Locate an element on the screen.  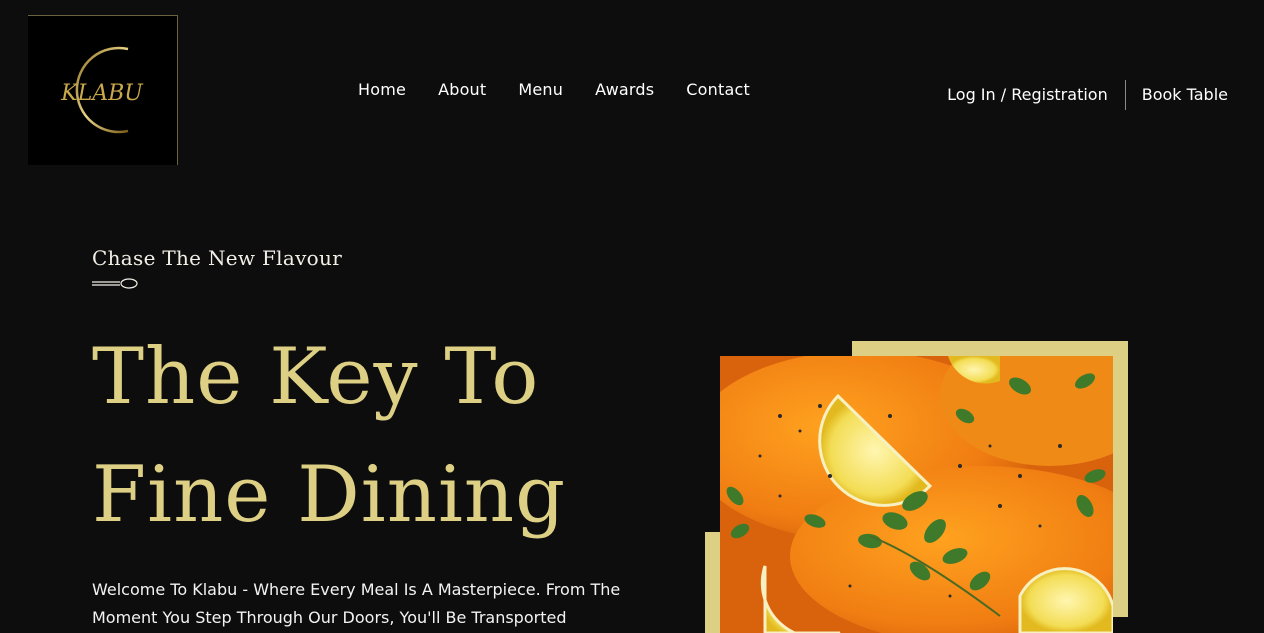
dish-illustration is located at coordinates (916, 494).